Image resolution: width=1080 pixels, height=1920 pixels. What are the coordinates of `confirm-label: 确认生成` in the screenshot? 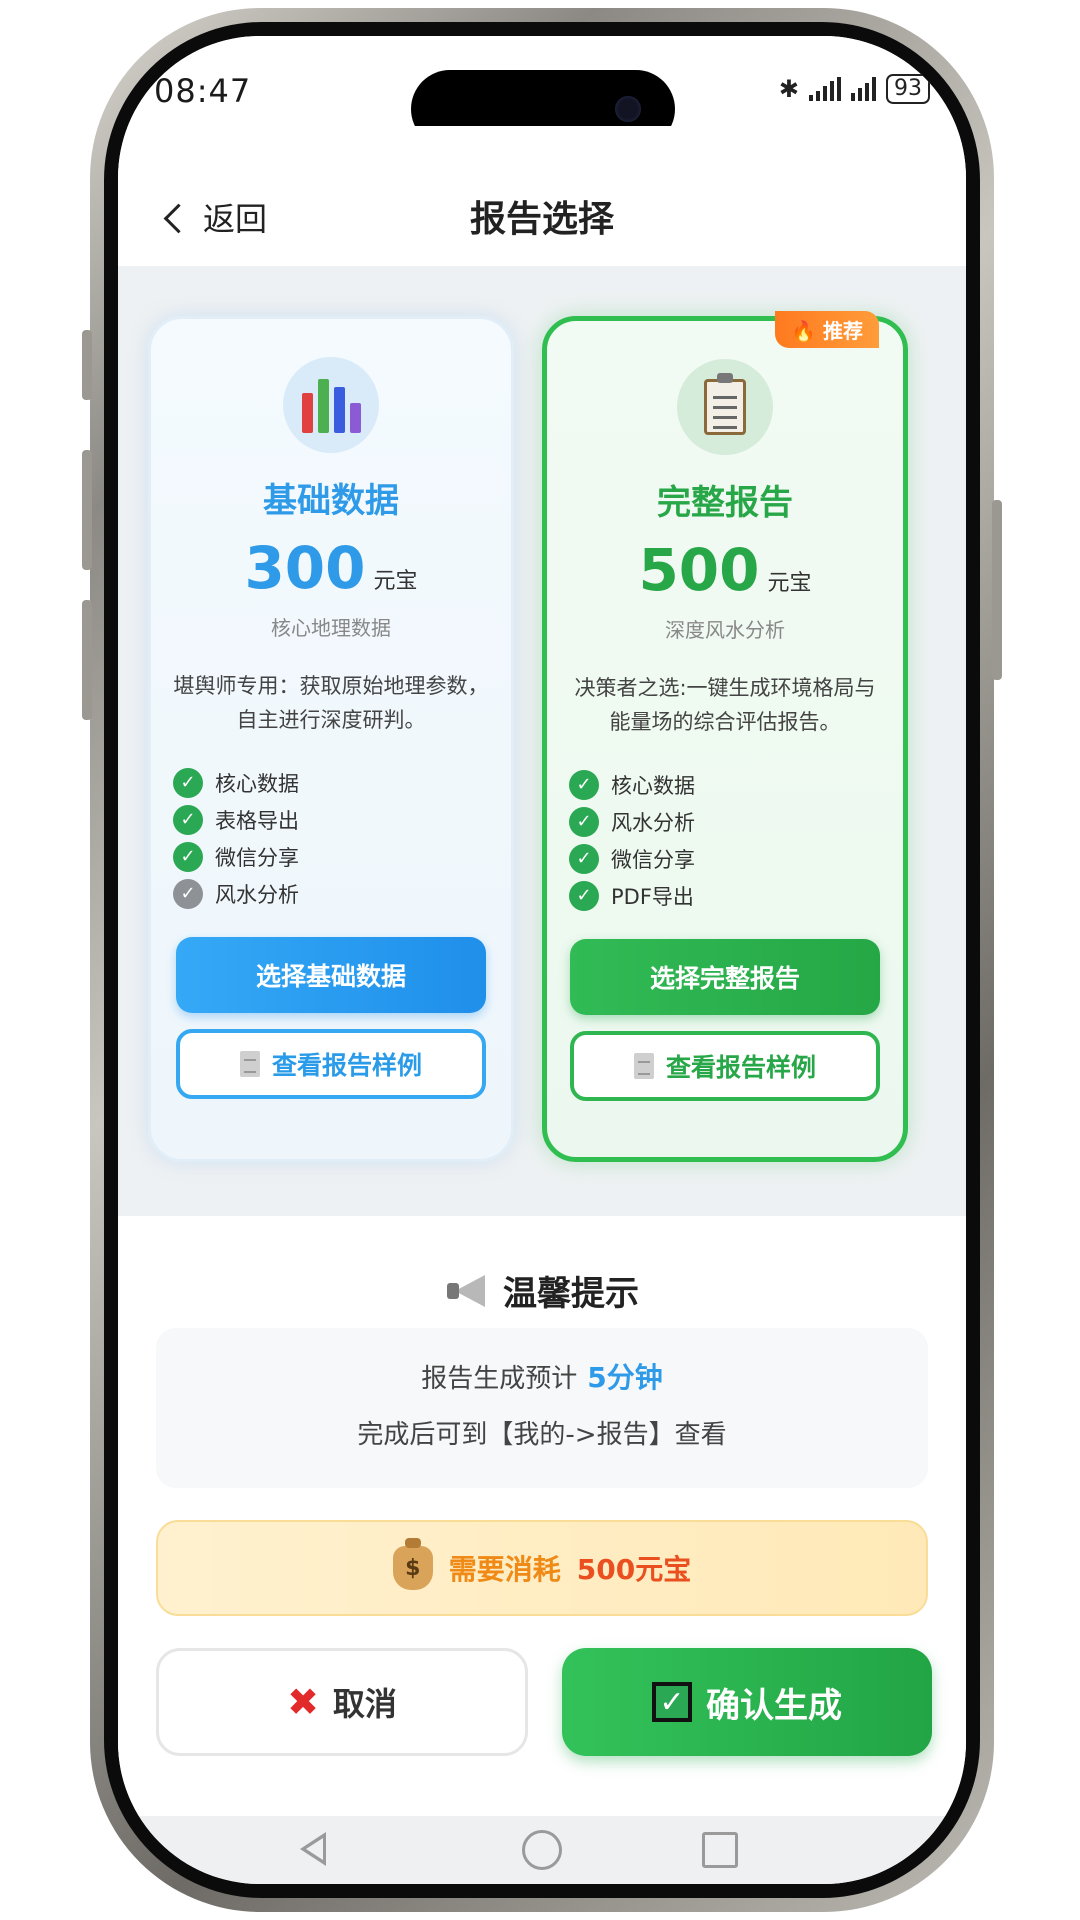 It's located at (774, 1705).